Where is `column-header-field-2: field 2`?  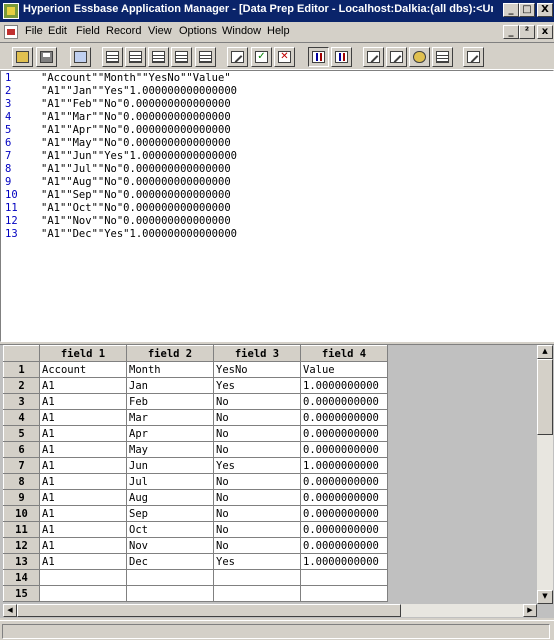
column-header-field-2: field 2 is located at coordinates (170, 353).